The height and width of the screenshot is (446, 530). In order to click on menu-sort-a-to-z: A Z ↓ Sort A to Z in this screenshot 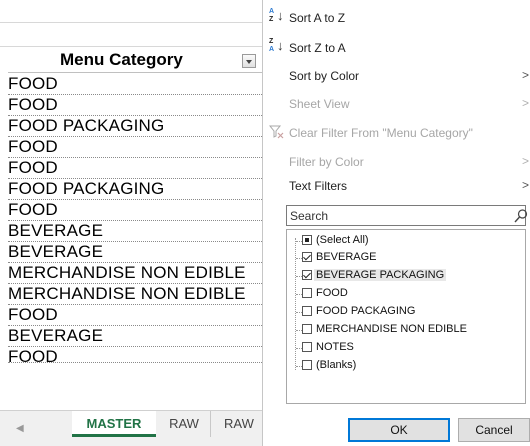, I will do `click(396, 18)`.